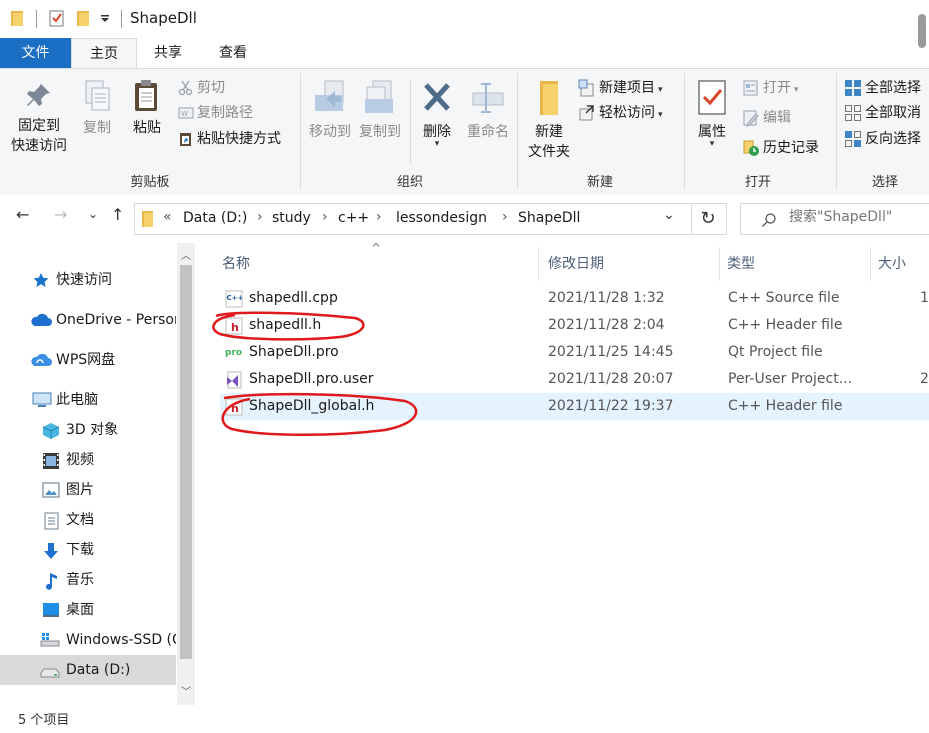 The image size is (929, 733). What do you see at coordinates (464, 53) in the screenshot?
I see `ribbon-tabs: 文件 主页 共享 查看` at bounding box center [464, 53].